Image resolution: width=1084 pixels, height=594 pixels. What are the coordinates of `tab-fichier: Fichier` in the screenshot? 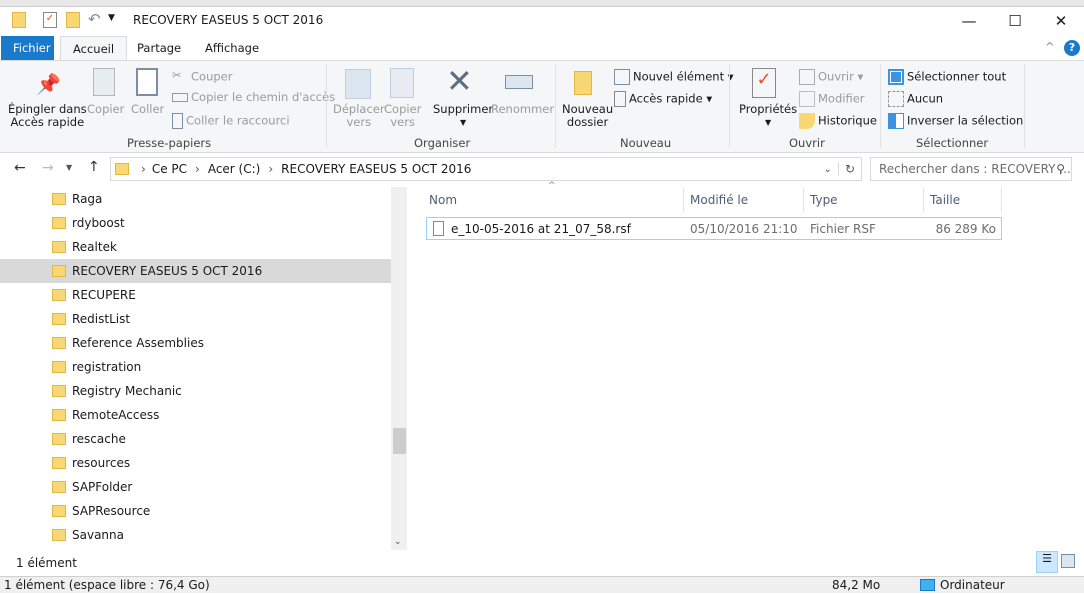 It's located at (27, 48).